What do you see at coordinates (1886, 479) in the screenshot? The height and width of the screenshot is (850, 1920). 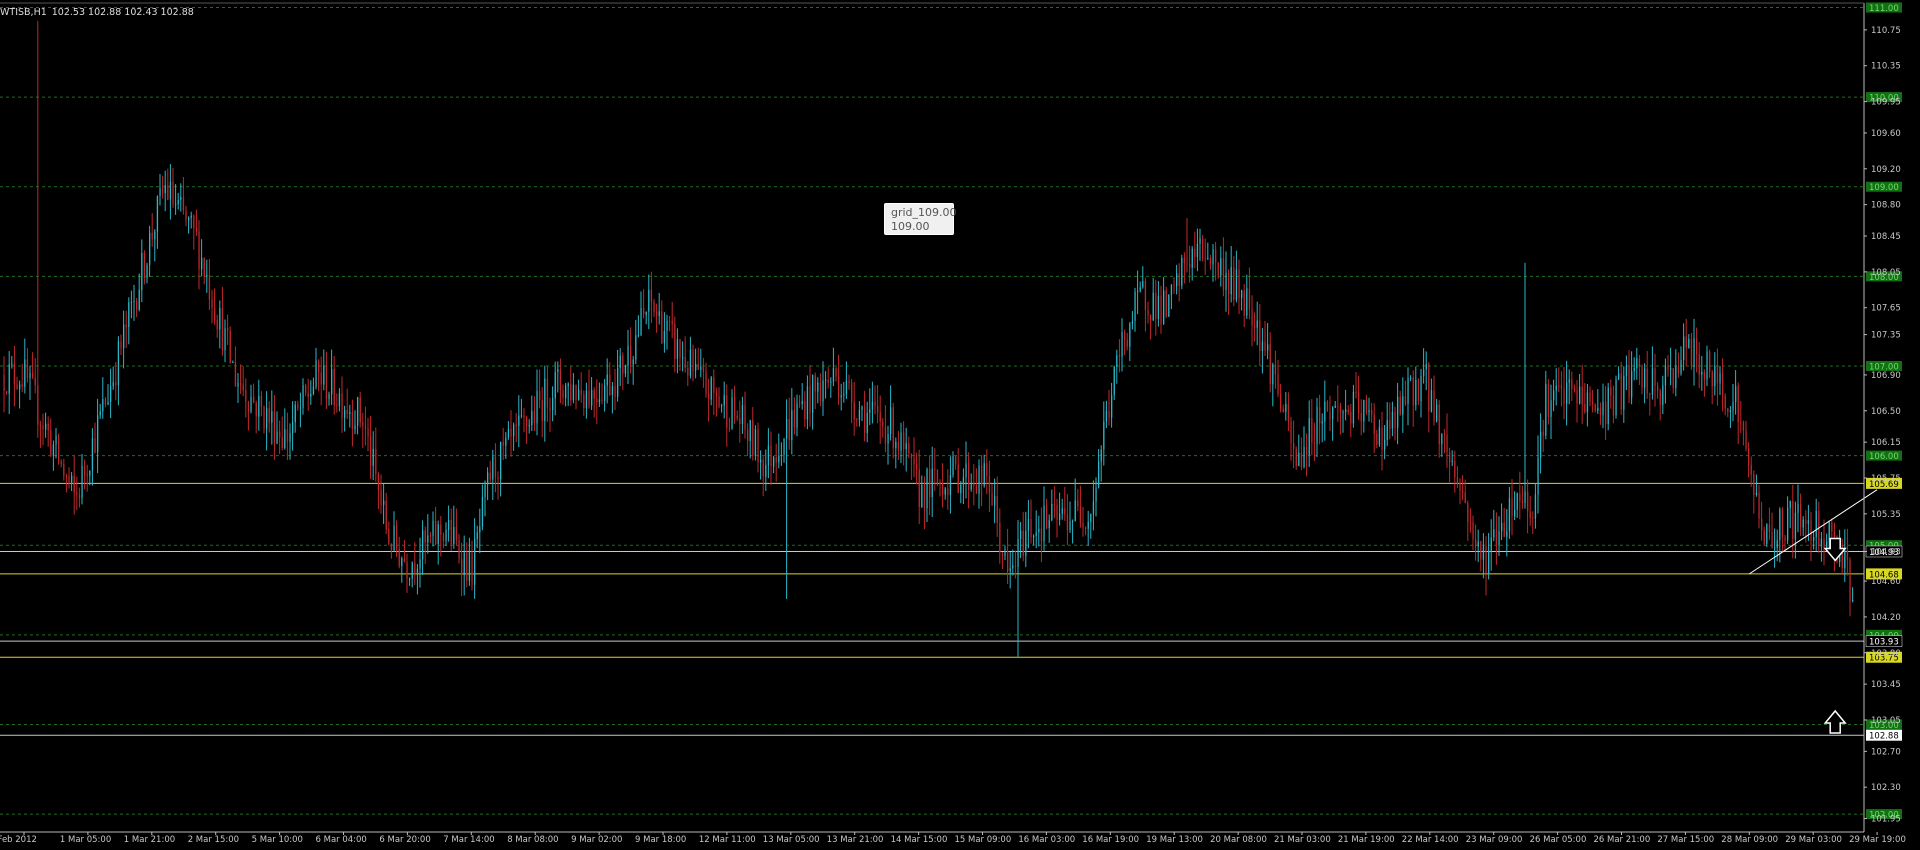 I see `y-tick-label: 105.75` at bounding box center [1886, 479].